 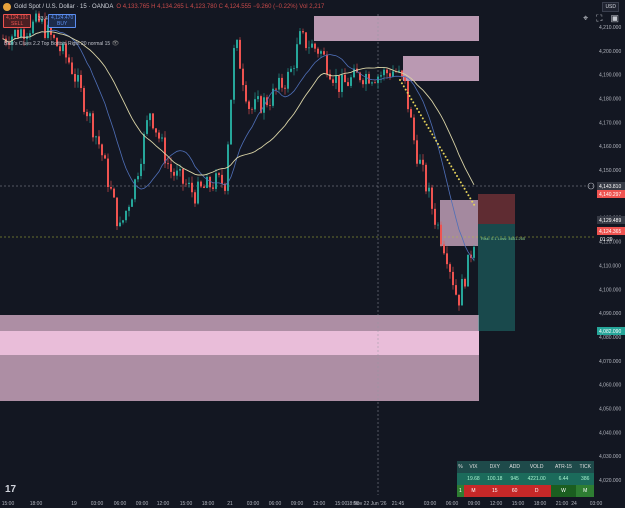 What do you see at coordinates (585, 18) in the screenshot?
I see `crosshair-icon: ⌖` at bounding box center [585, 18].